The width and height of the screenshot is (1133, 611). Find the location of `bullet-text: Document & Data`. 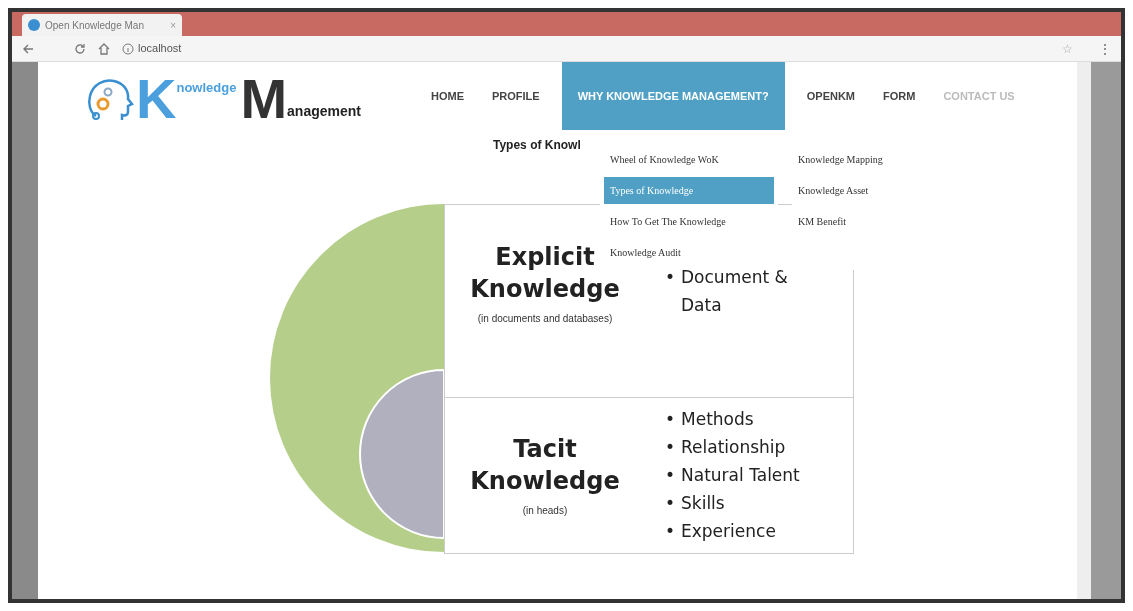

bullet-text: Document & Data is located at coordinates (735, 291).